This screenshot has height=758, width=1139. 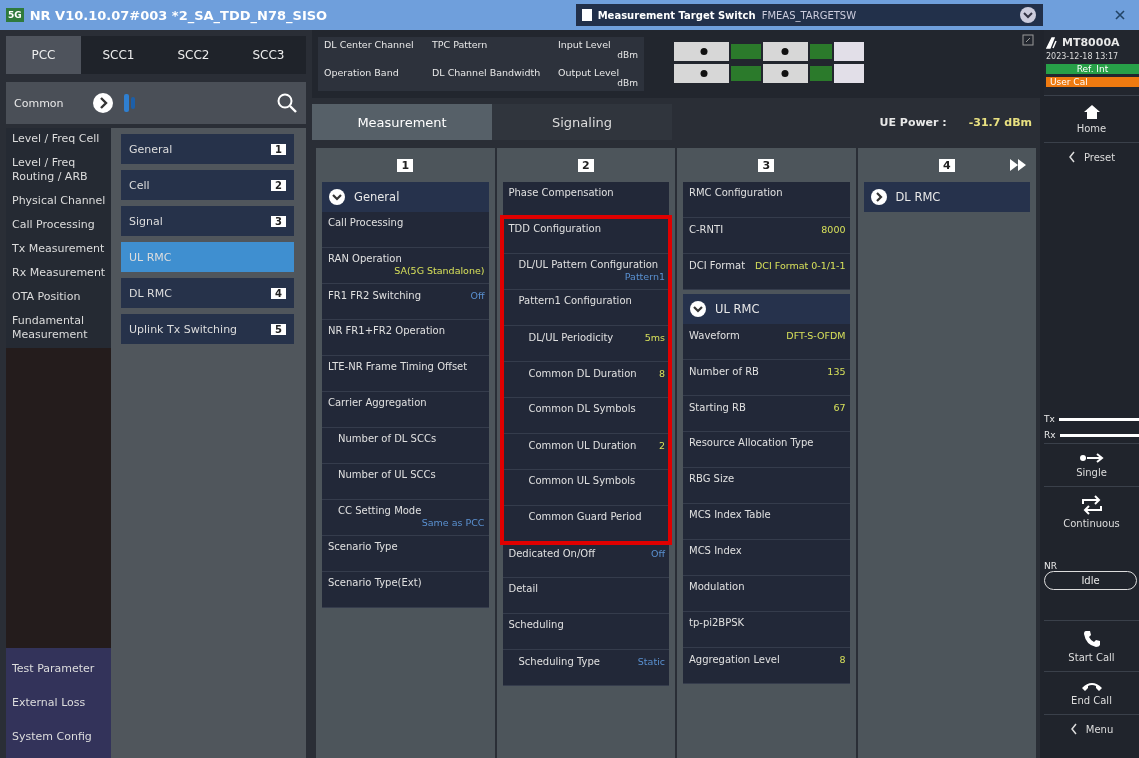 I want to click on list-item: Signal 3, so click(x=207, y=221).